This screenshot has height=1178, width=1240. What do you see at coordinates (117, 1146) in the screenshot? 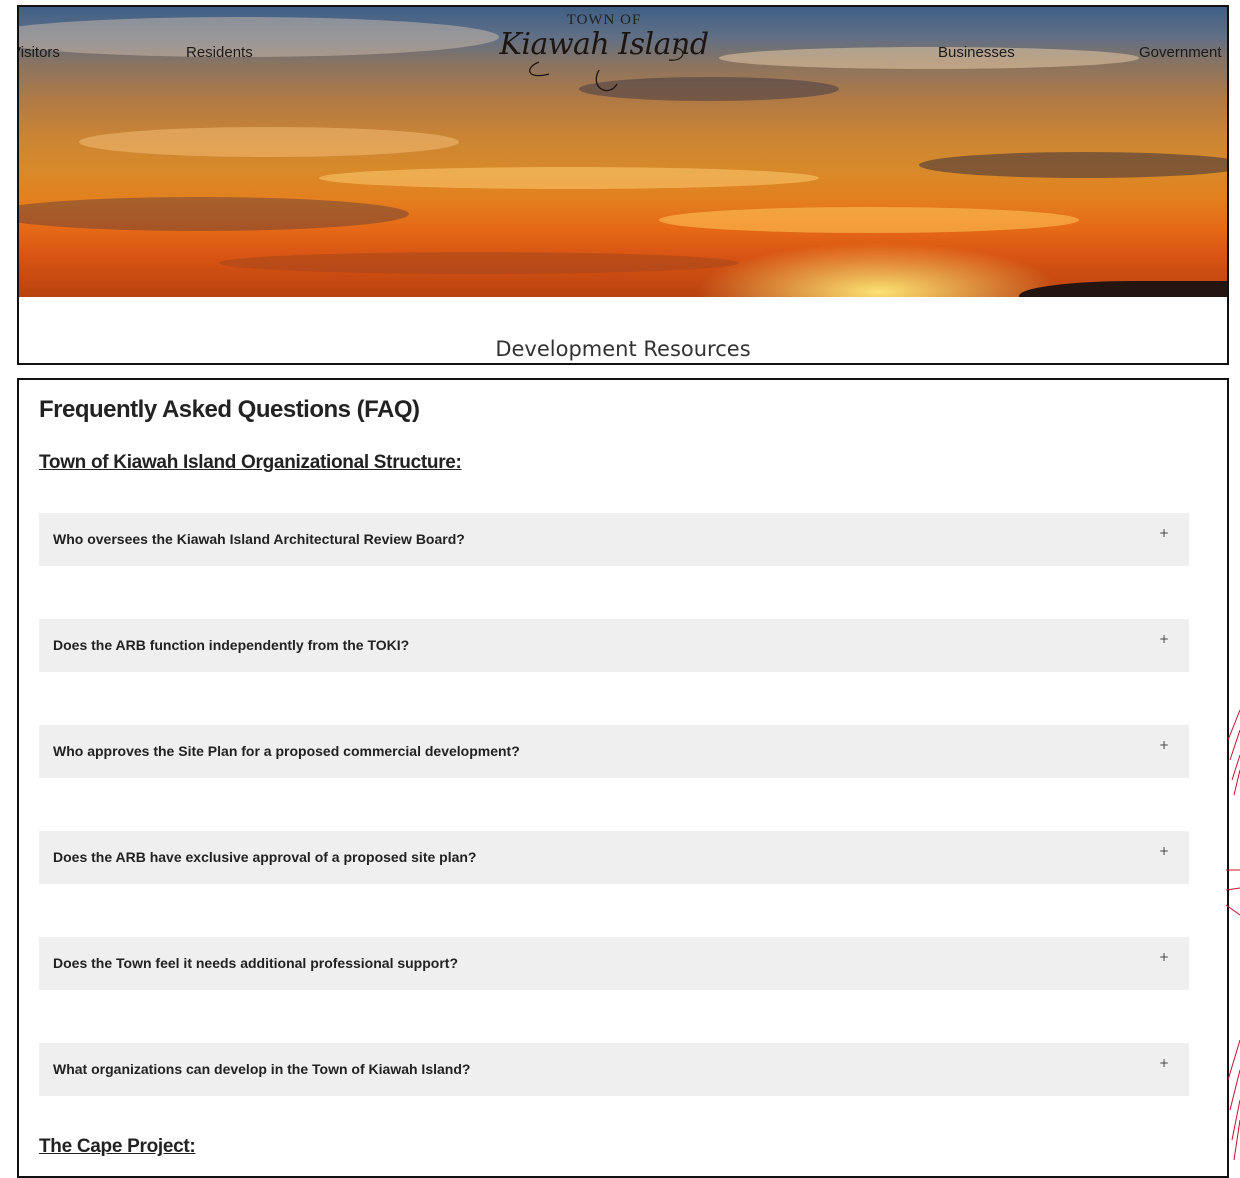
I see `section-heading-cape-project: The Cape Project:` at bounding box center [117, 1146].